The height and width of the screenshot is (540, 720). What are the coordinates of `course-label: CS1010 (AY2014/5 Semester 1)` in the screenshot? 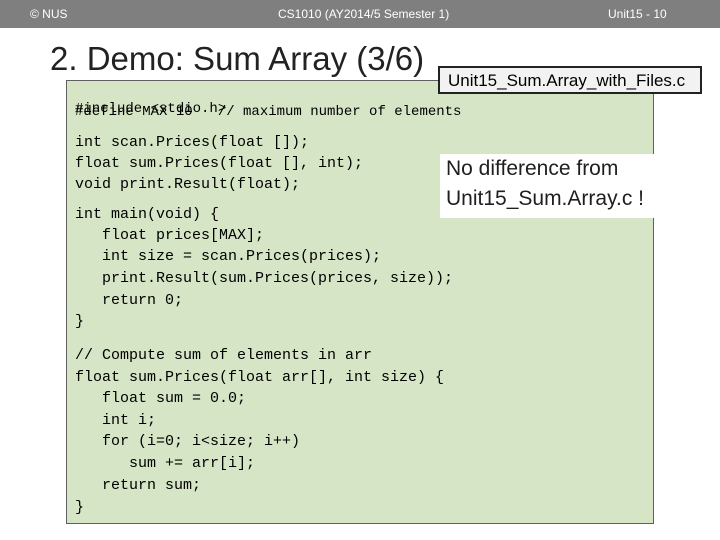 It's located at (364, 14).